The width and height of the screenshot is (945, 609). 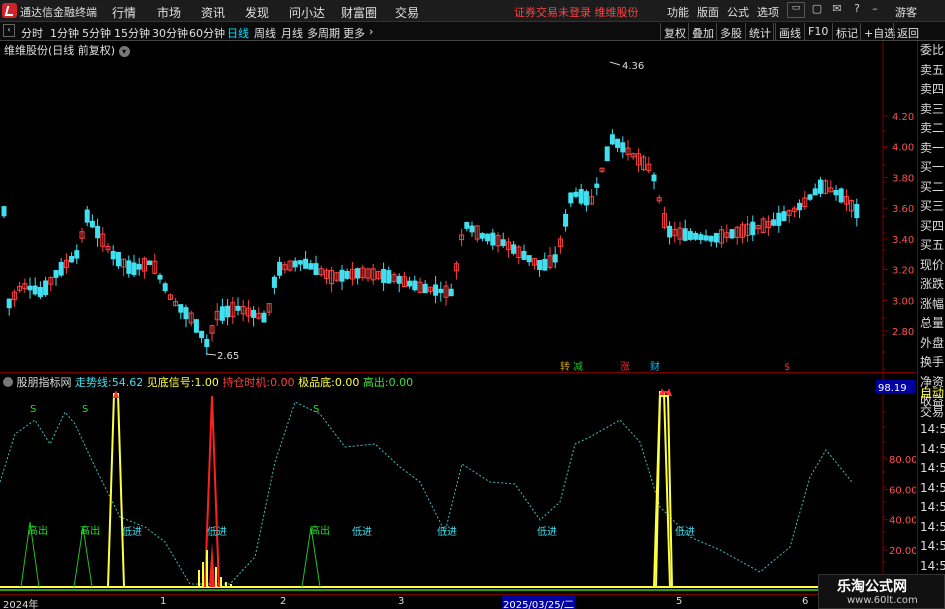 What do you see at coordinates (238, 33) in the screenshot?
I see `period-daily: 日线` at bounding box center [238, 33].